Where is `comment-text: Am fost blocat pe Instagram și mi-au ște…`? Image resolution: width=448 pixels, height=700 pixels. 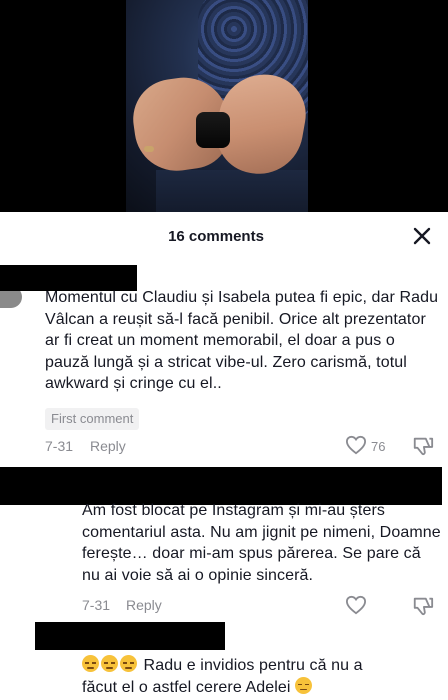
comment-text: Am fost blocat pe Instagram și mi-au ște… is located at coordinates (261, 543).